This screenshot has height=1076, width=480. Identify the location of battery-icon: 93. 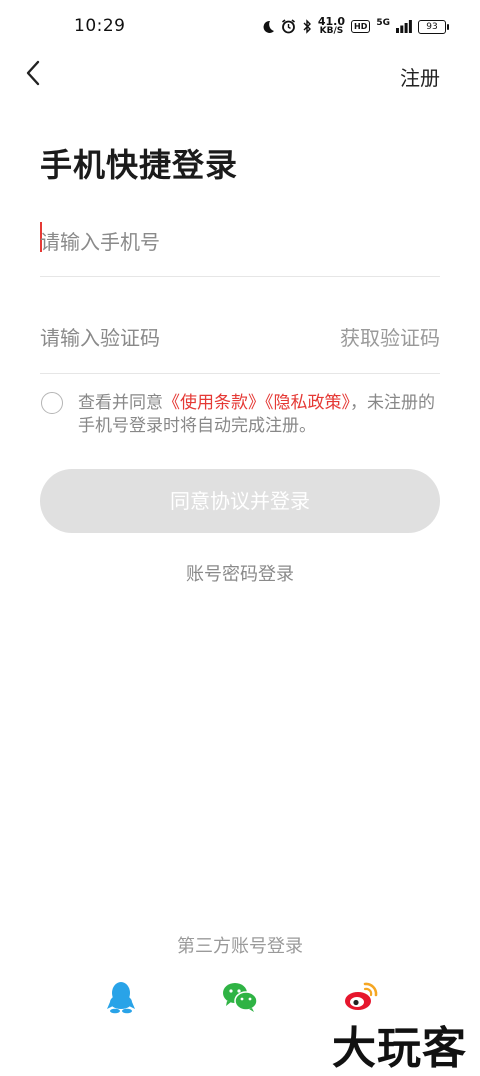
(433, 26).